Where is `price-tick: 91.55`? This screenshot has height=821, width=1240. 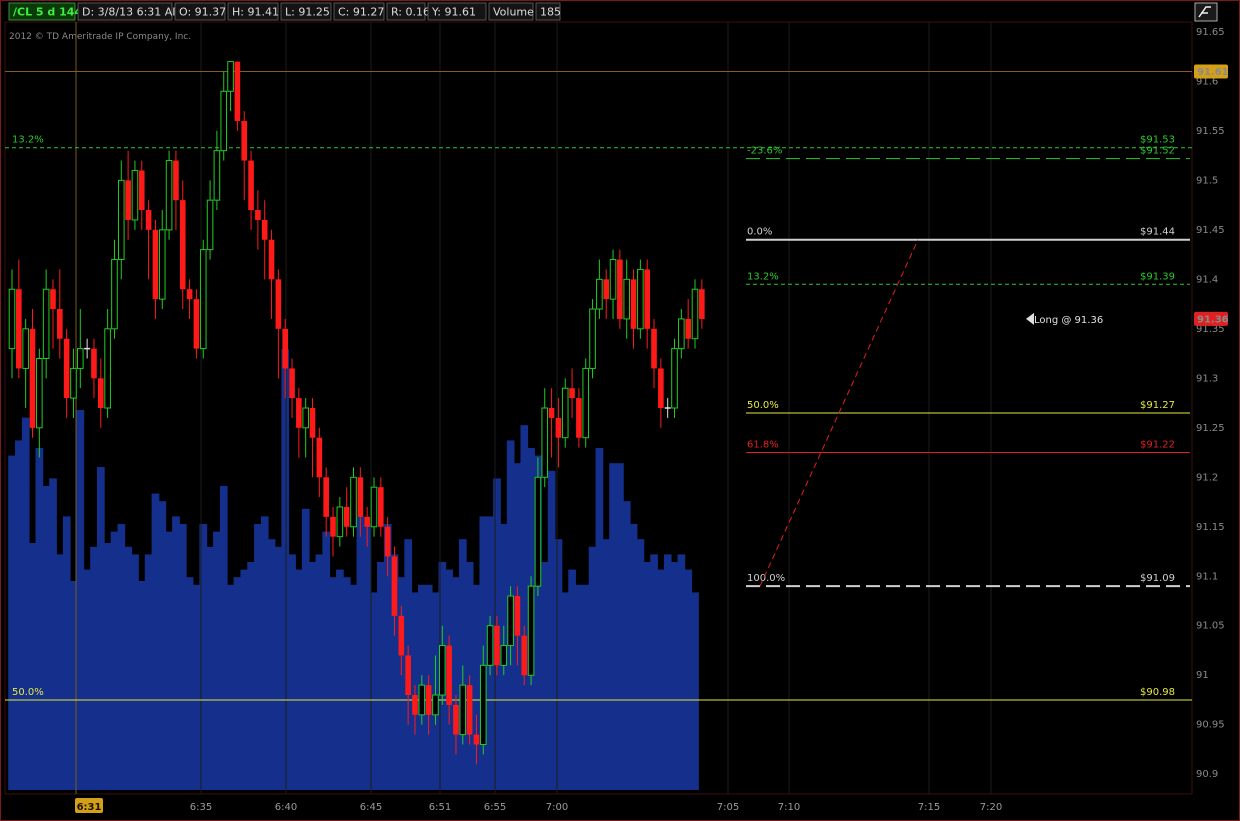
price-tick: 91.55 is located at coordinates (1210, 131).